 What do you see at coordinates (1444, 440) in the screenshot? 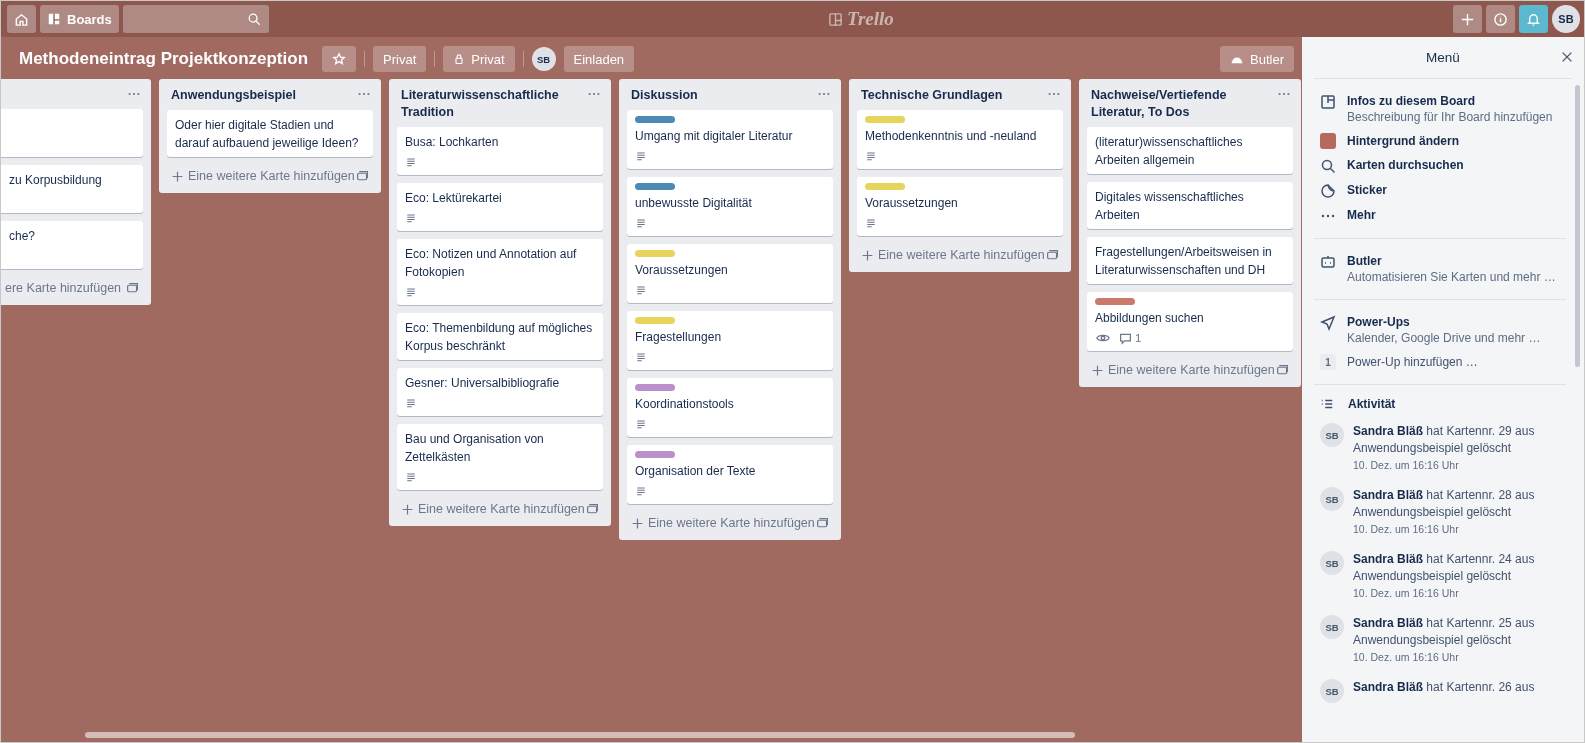
I see `activity-text: Sandra Bläß hat Kartennr. 29 aus Anwendungsbeispiel gelöscht` at bounding box center [1444, 440].